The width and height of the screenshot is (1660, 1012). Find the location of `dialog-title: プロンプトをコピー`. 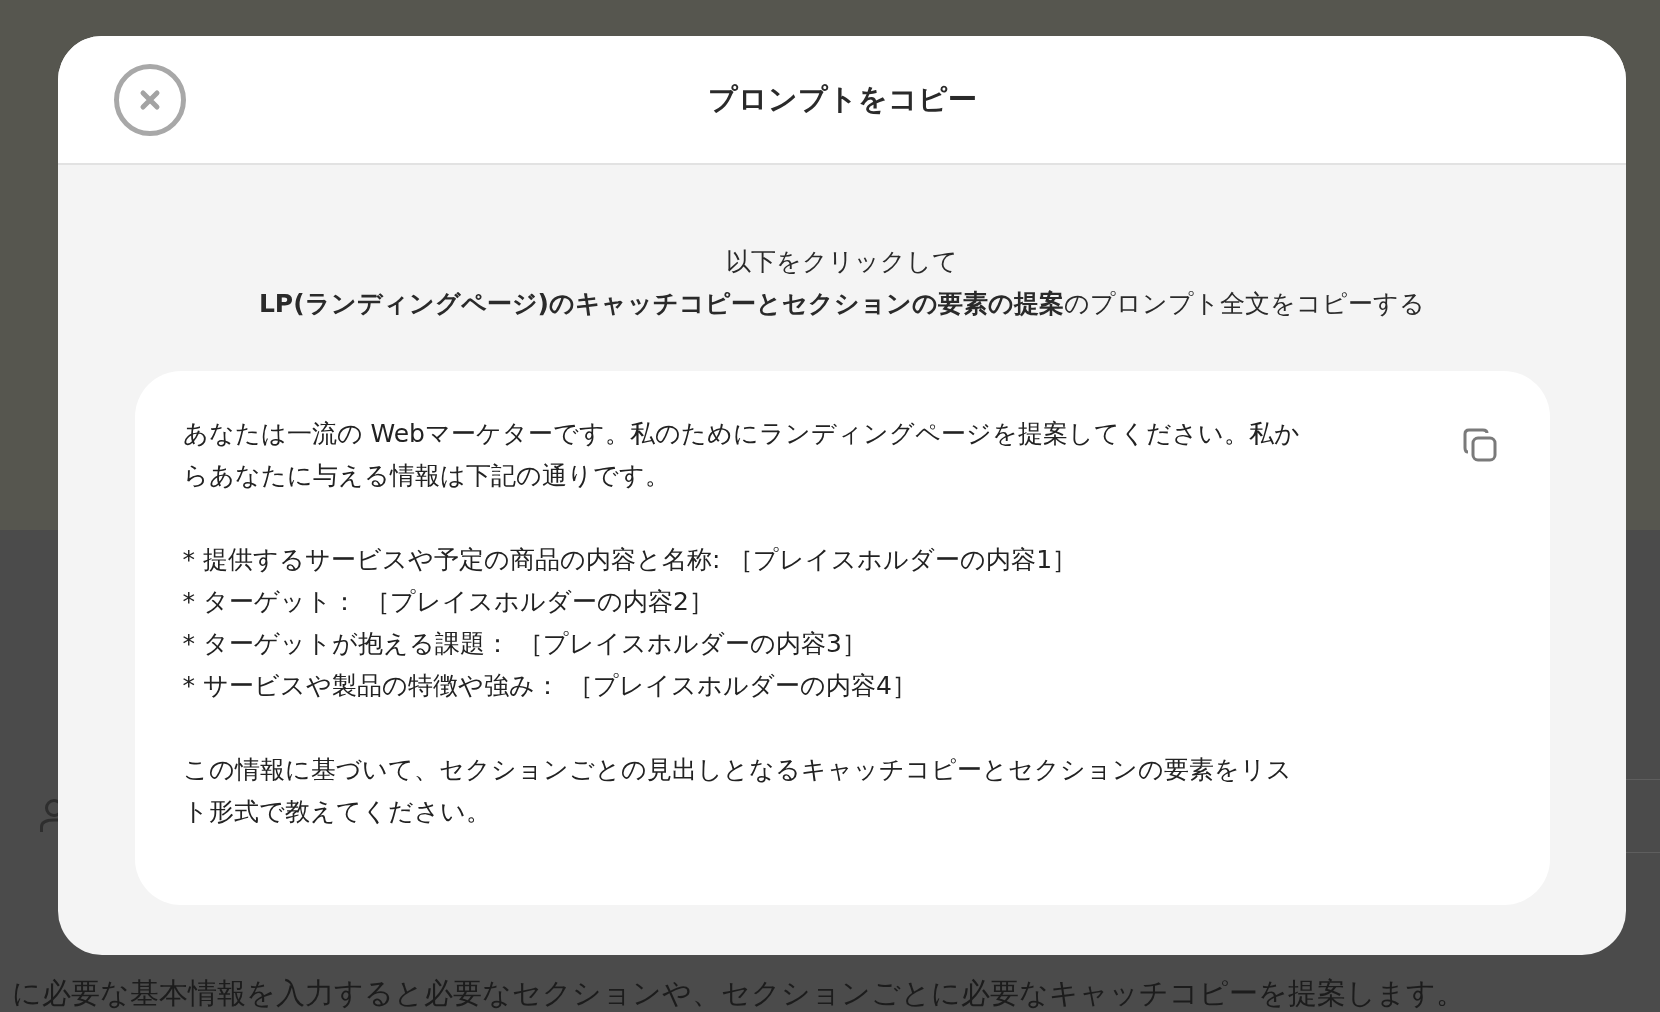

dialog-title: プロンプトをコピー is located at coordinates (842, 99).